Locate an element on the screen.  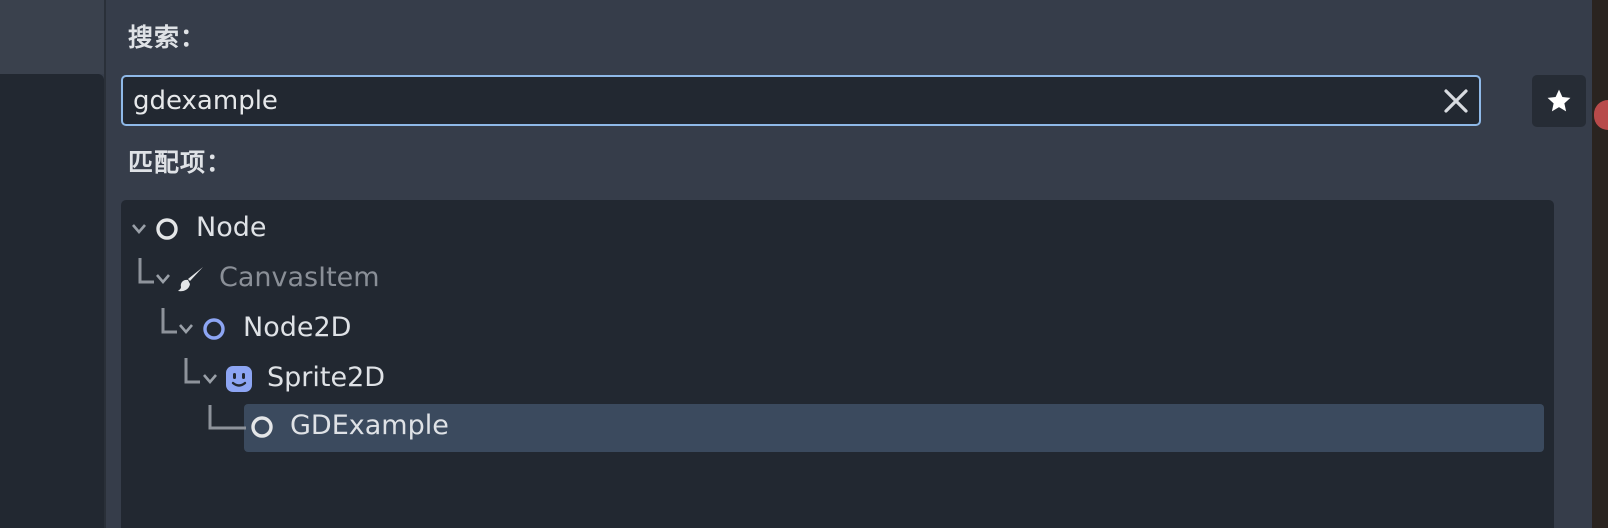
favorite-button is located at coordinates (1559, 101).